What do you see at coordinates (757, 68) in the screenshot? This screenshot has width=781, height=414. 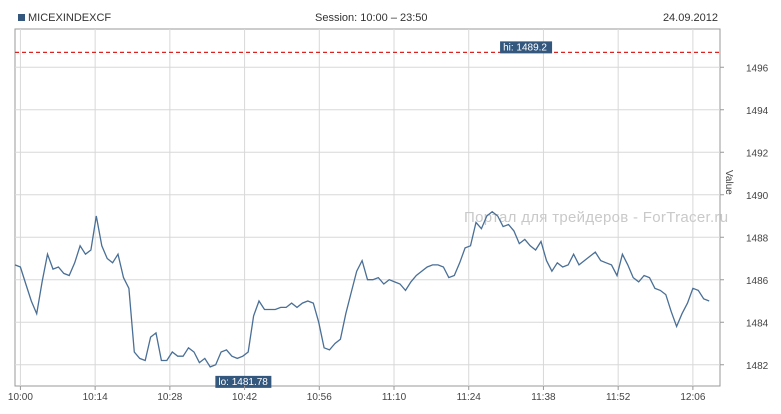 I see `y-tick-label: 1496` at bounding box center [757, 68].